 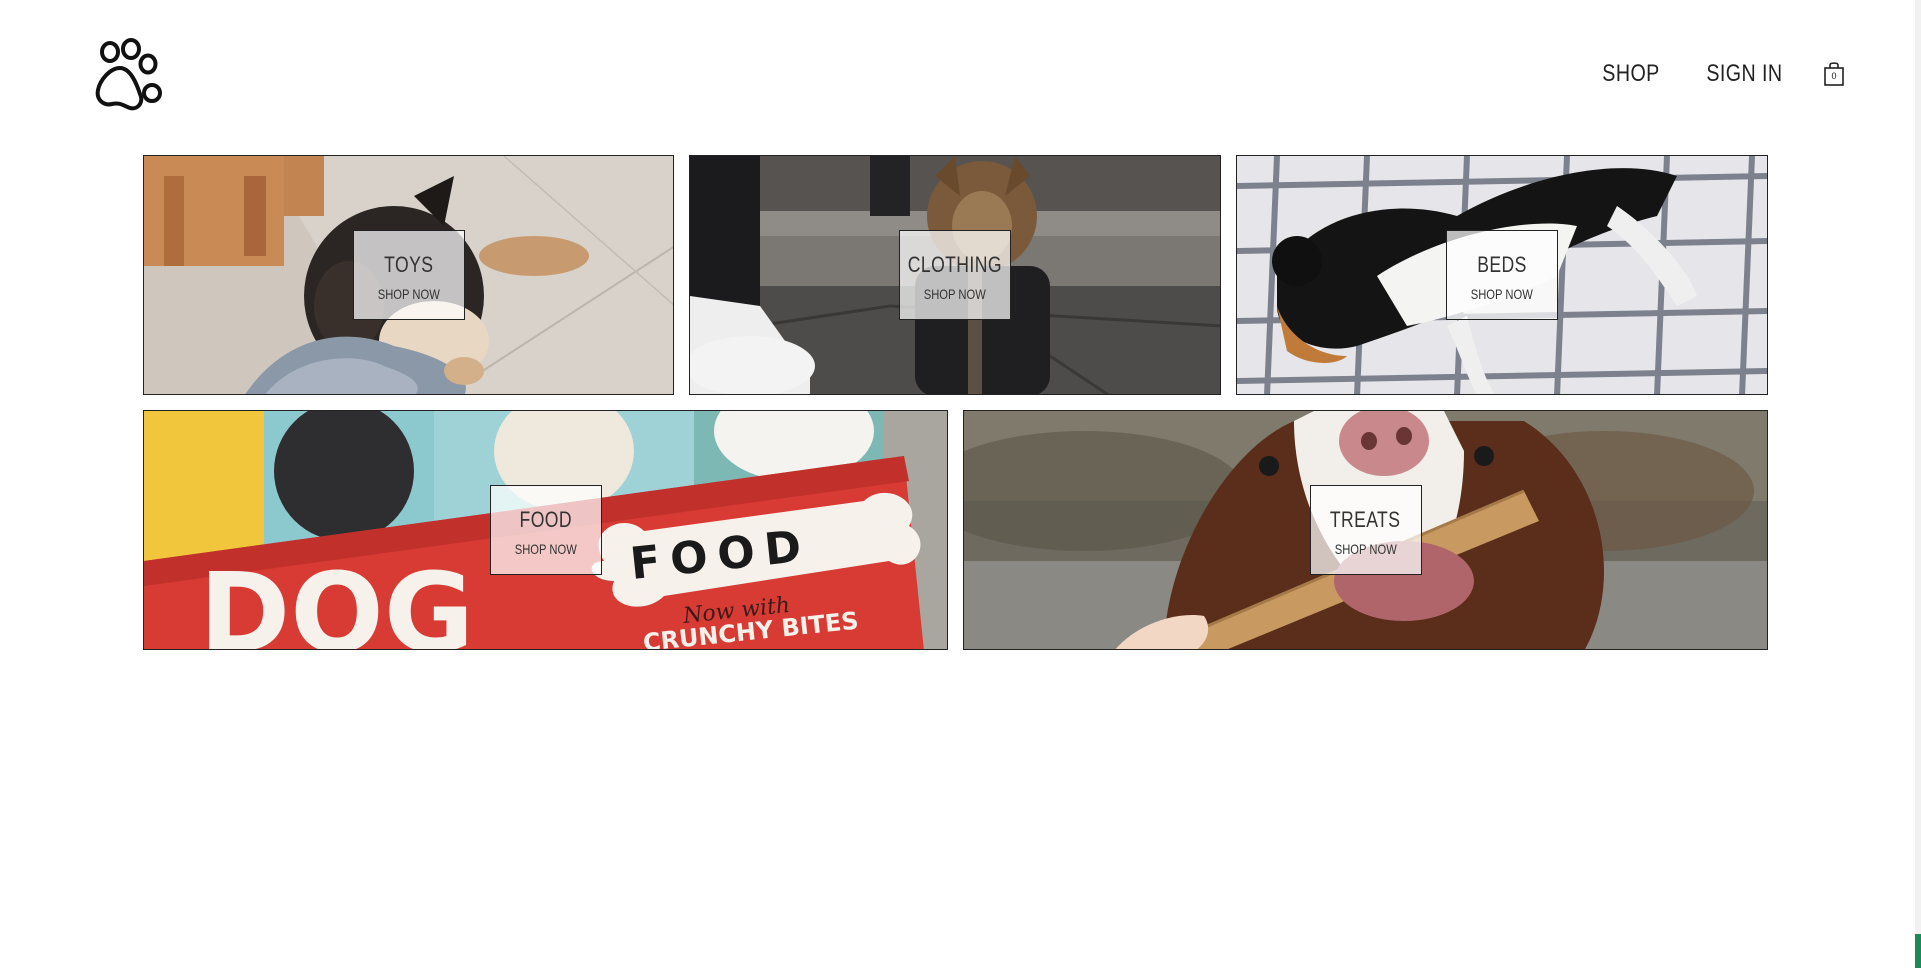 I want to click on category-tile-clothing: CLOTHING SHOP NOW, so click(x=955, y=275).